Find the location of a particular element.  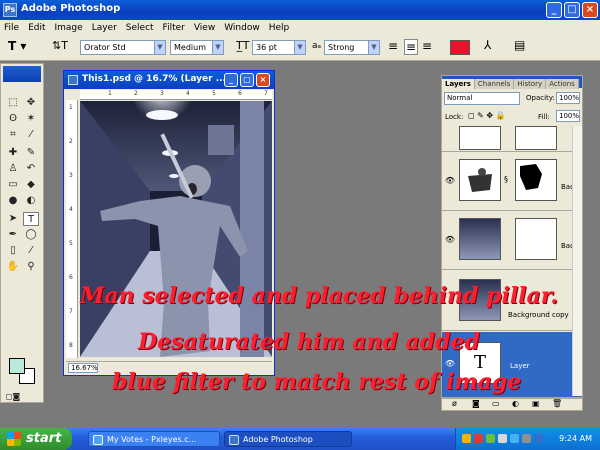

hand-tool-icon: ✋ is located at coordinates (13, 267).